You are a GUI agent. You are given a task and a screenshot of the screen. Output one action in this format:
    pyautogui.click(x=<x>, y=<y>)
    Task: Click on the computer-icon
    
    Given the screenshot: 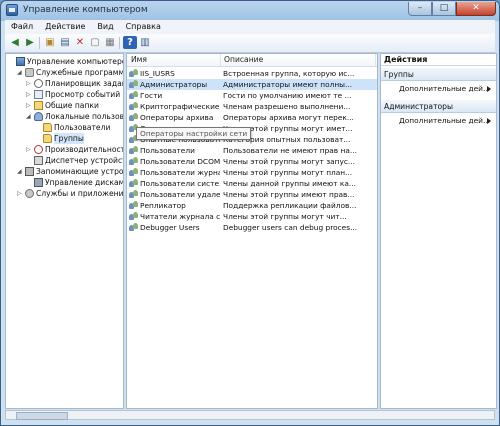 What is the action you would take?
    pyautogui.click(x=20, y=61)
    